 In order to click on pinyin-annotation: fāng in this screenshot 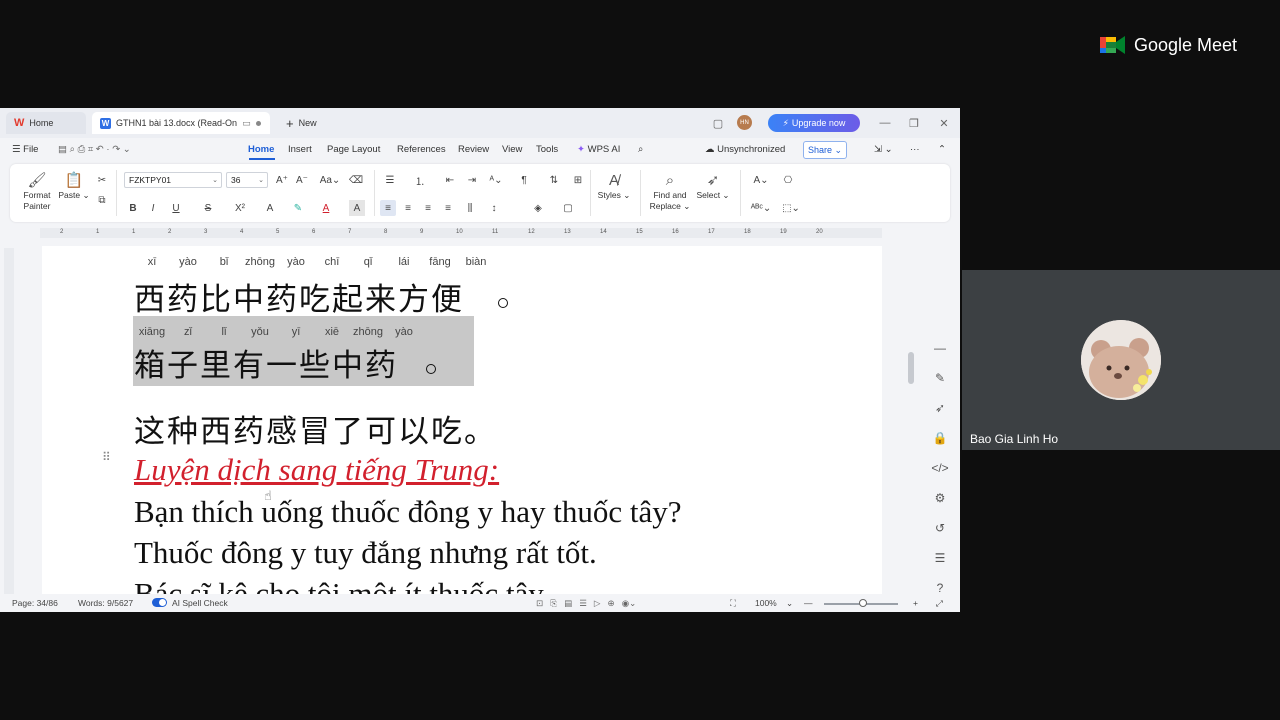, I will do `click(440, 262)`.